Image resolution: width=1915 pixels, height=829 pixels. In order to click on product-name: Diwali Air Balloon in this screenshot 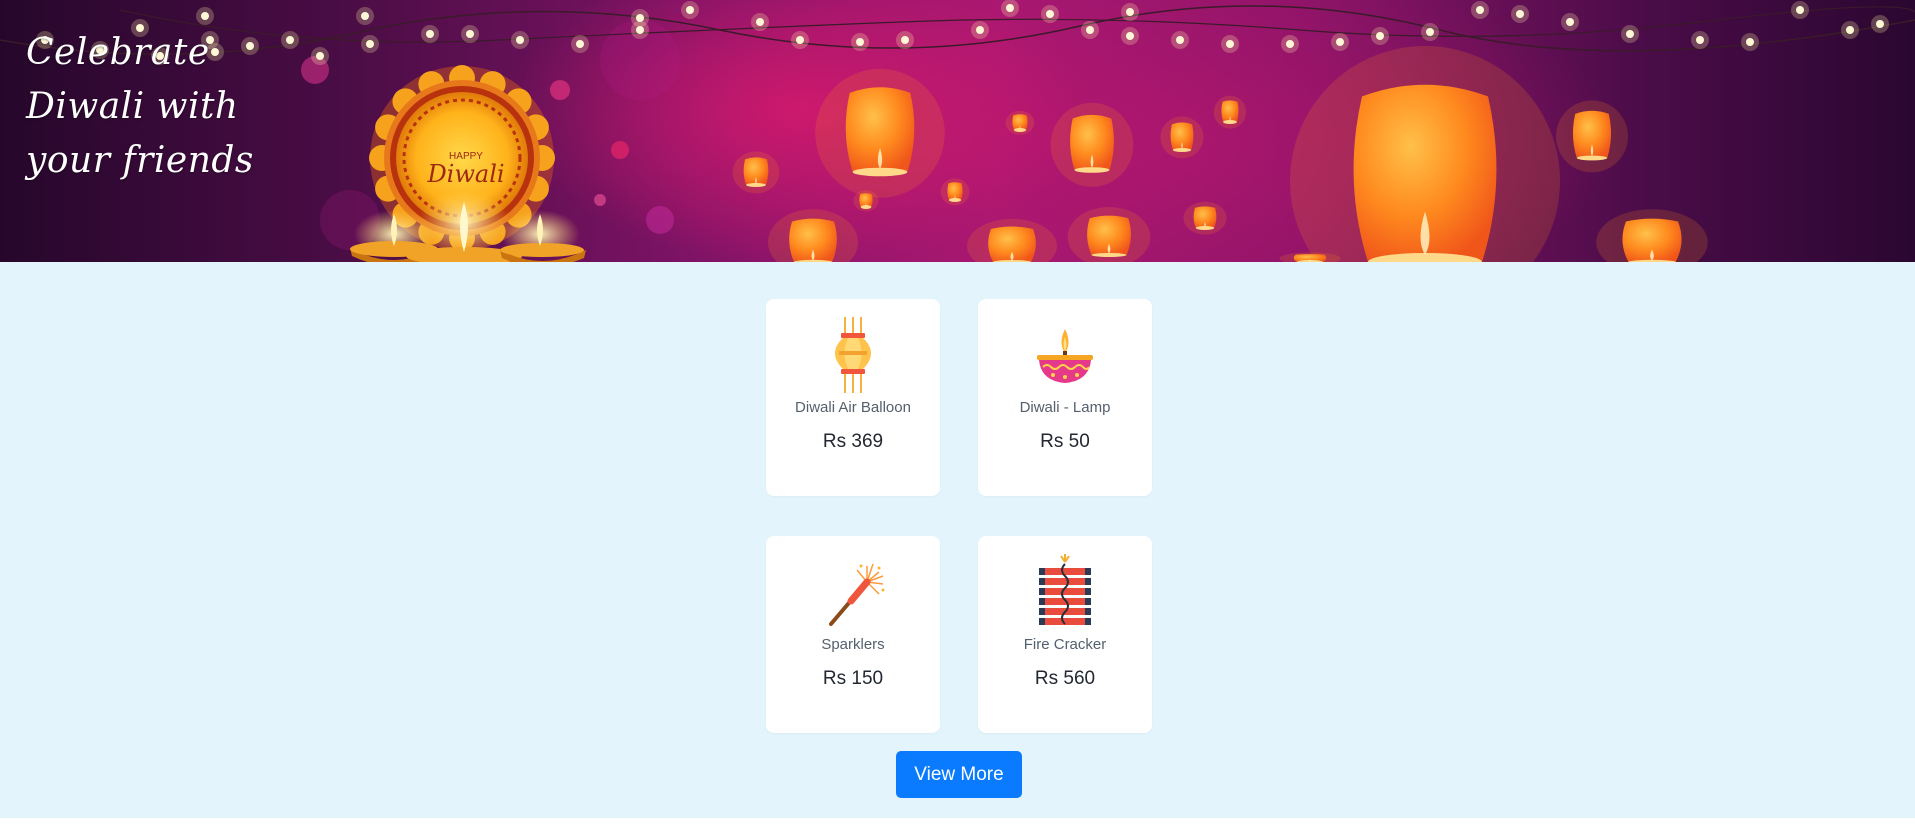, I will do `click(853, 407)`.